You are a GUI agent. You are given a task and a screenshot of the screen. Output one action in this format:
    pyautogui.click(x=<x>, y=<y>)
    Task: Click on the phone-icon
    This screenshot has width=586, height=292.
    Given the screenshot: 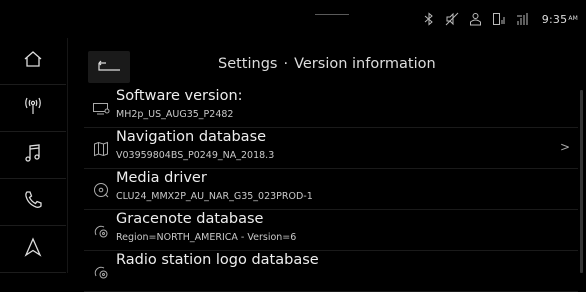 What is the action you would take?
    pyautogui.click(x=33, y=202)
    